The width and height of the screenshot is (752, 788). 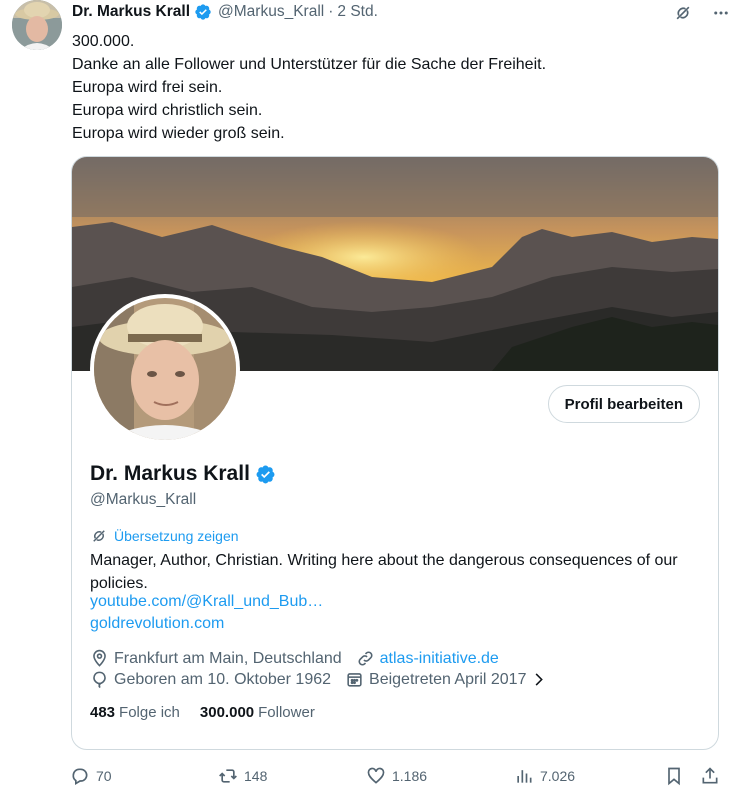 What do you see at coordinates (228, 776) in the screenshot?
I see `retweet-icon` at bounding box center [228, 776].